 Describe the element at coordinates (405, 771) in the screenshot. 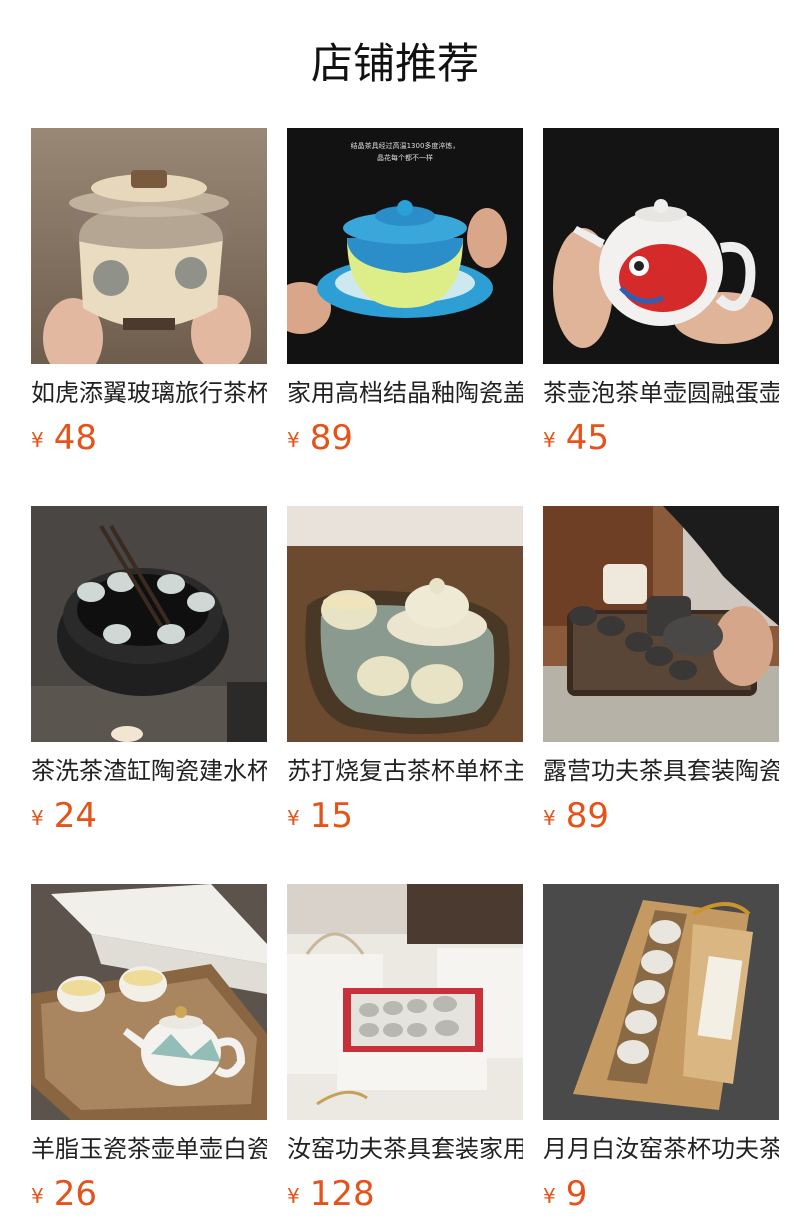

I see `product-name: 苏打烧复古茶杯单杯主人杯` at that location.